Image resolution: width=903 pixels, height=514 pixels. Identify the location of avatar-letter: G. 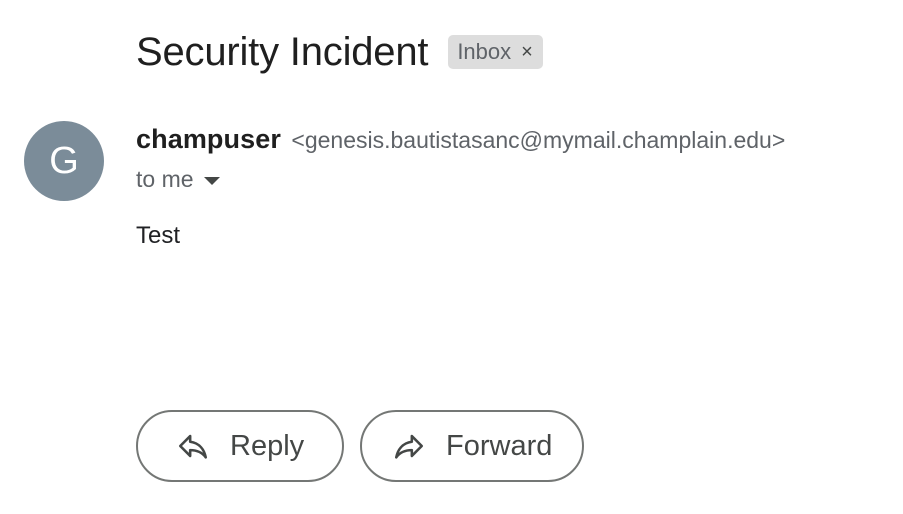
(64, 160).